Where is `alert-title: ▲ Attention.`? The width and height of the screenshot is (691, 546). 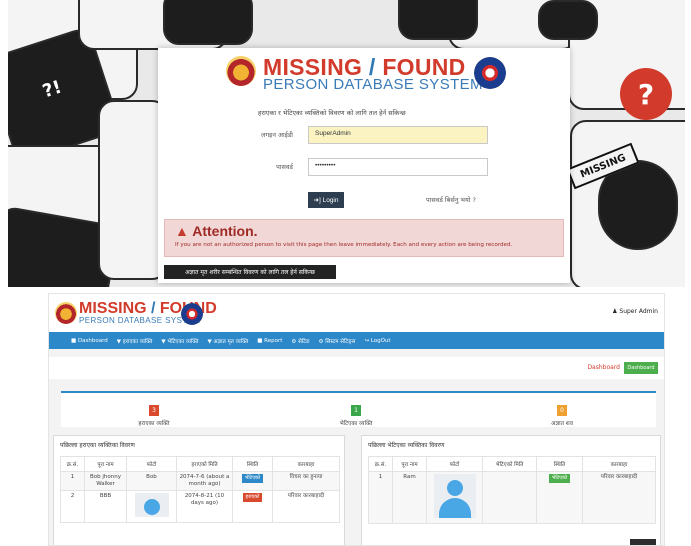 alert-title: ▲ Attention. is located at coordinates (216, 231).